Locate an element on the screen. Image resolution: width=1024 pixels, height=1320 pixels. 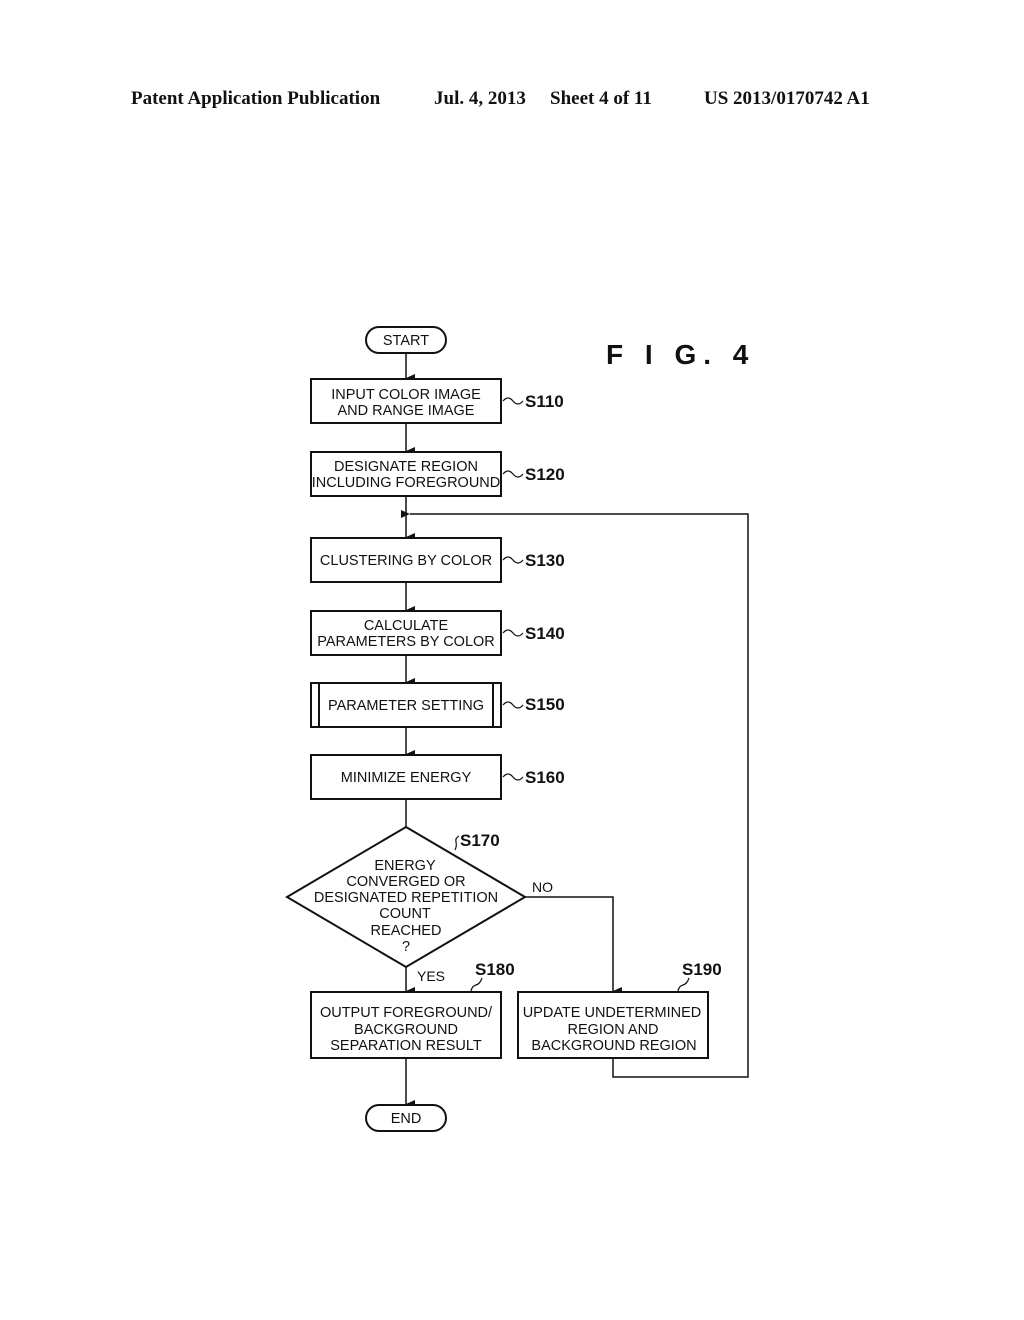
step-s150-id: S150 is located at coordinates (545, 704).